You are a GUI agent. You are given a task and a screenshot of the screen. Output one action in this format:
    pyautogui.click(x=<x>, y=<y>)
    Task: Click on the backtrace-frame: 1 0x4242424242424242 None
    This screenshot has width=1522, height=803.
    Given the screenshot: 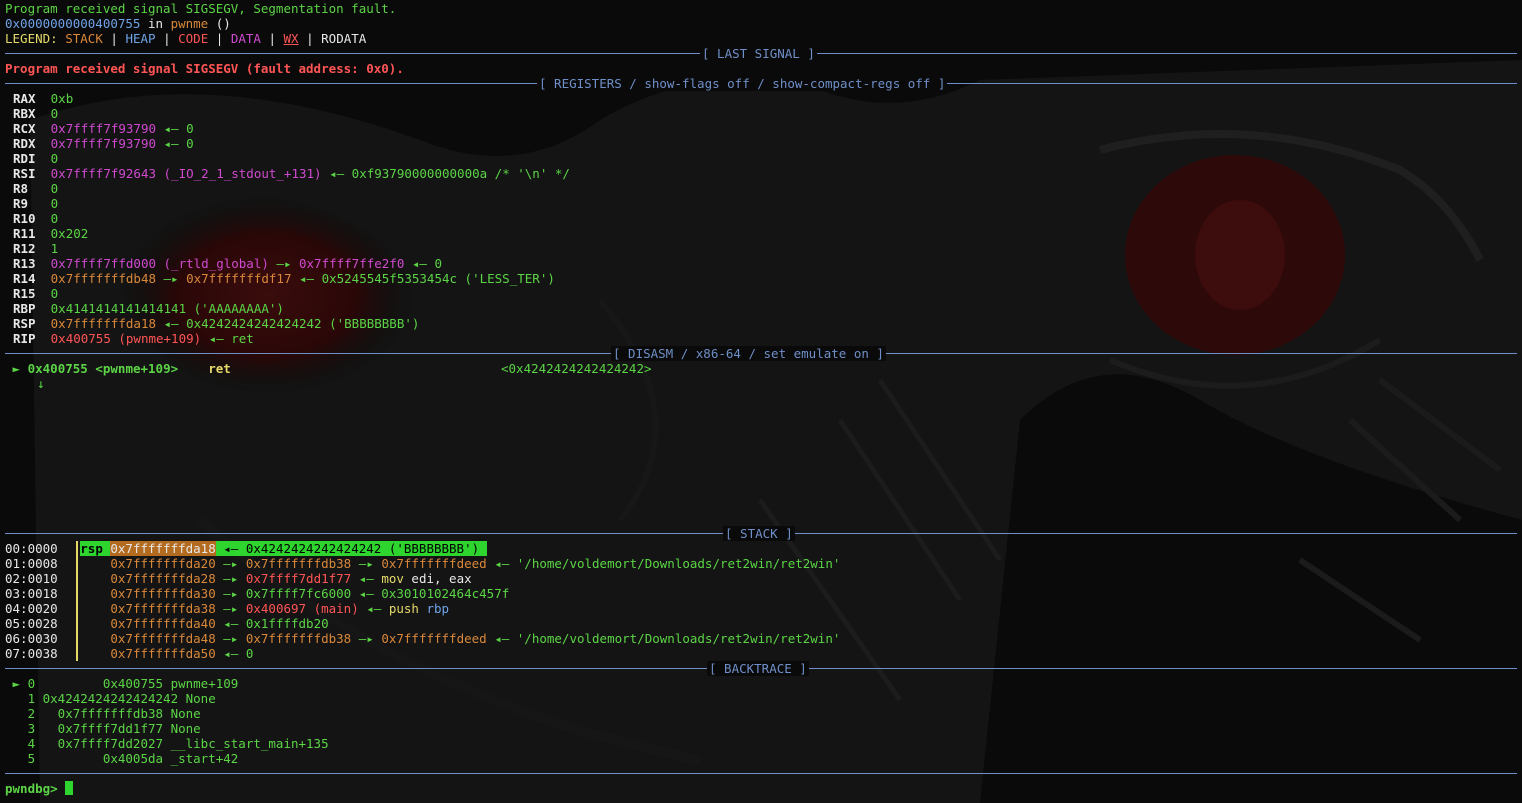 What is the action you would take?
    pyautogui.click(x=110, y=698)
    